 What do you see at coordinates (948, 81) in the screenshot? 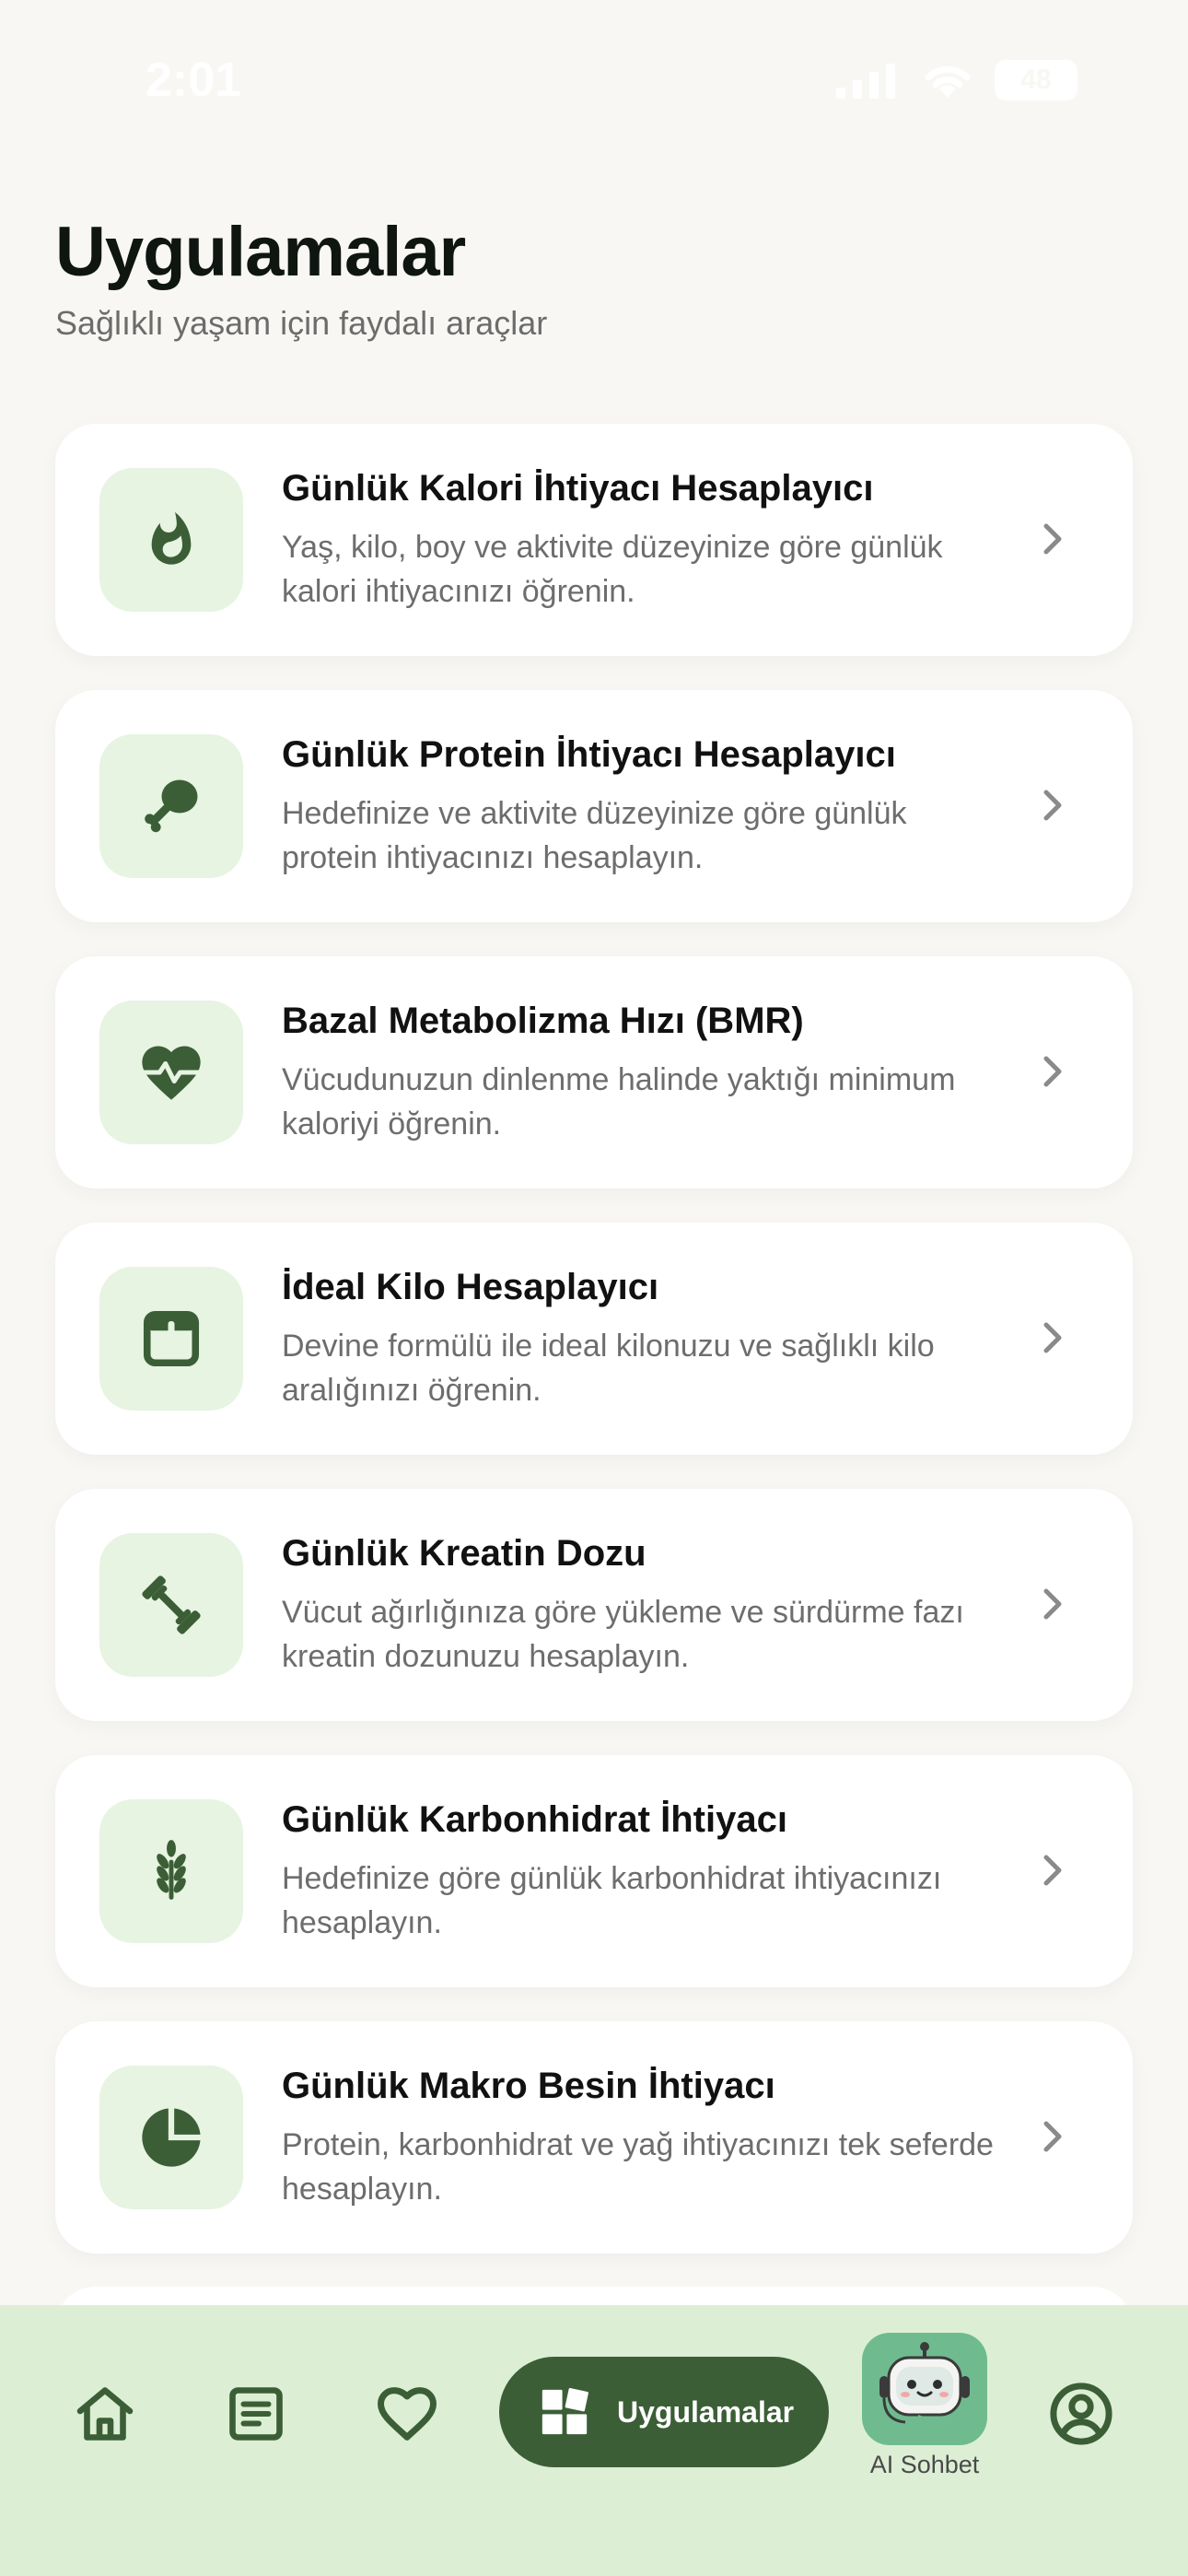
I see `wifi-icon` at bounding box center [948, 81].